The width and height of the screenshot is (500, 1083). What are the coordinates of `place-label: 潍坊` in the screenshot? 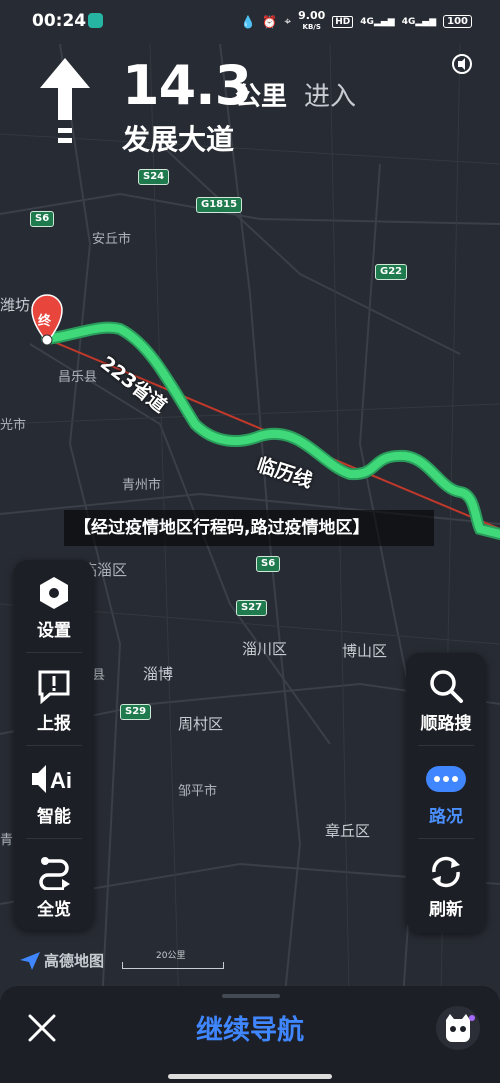 It's located at (15, 305).